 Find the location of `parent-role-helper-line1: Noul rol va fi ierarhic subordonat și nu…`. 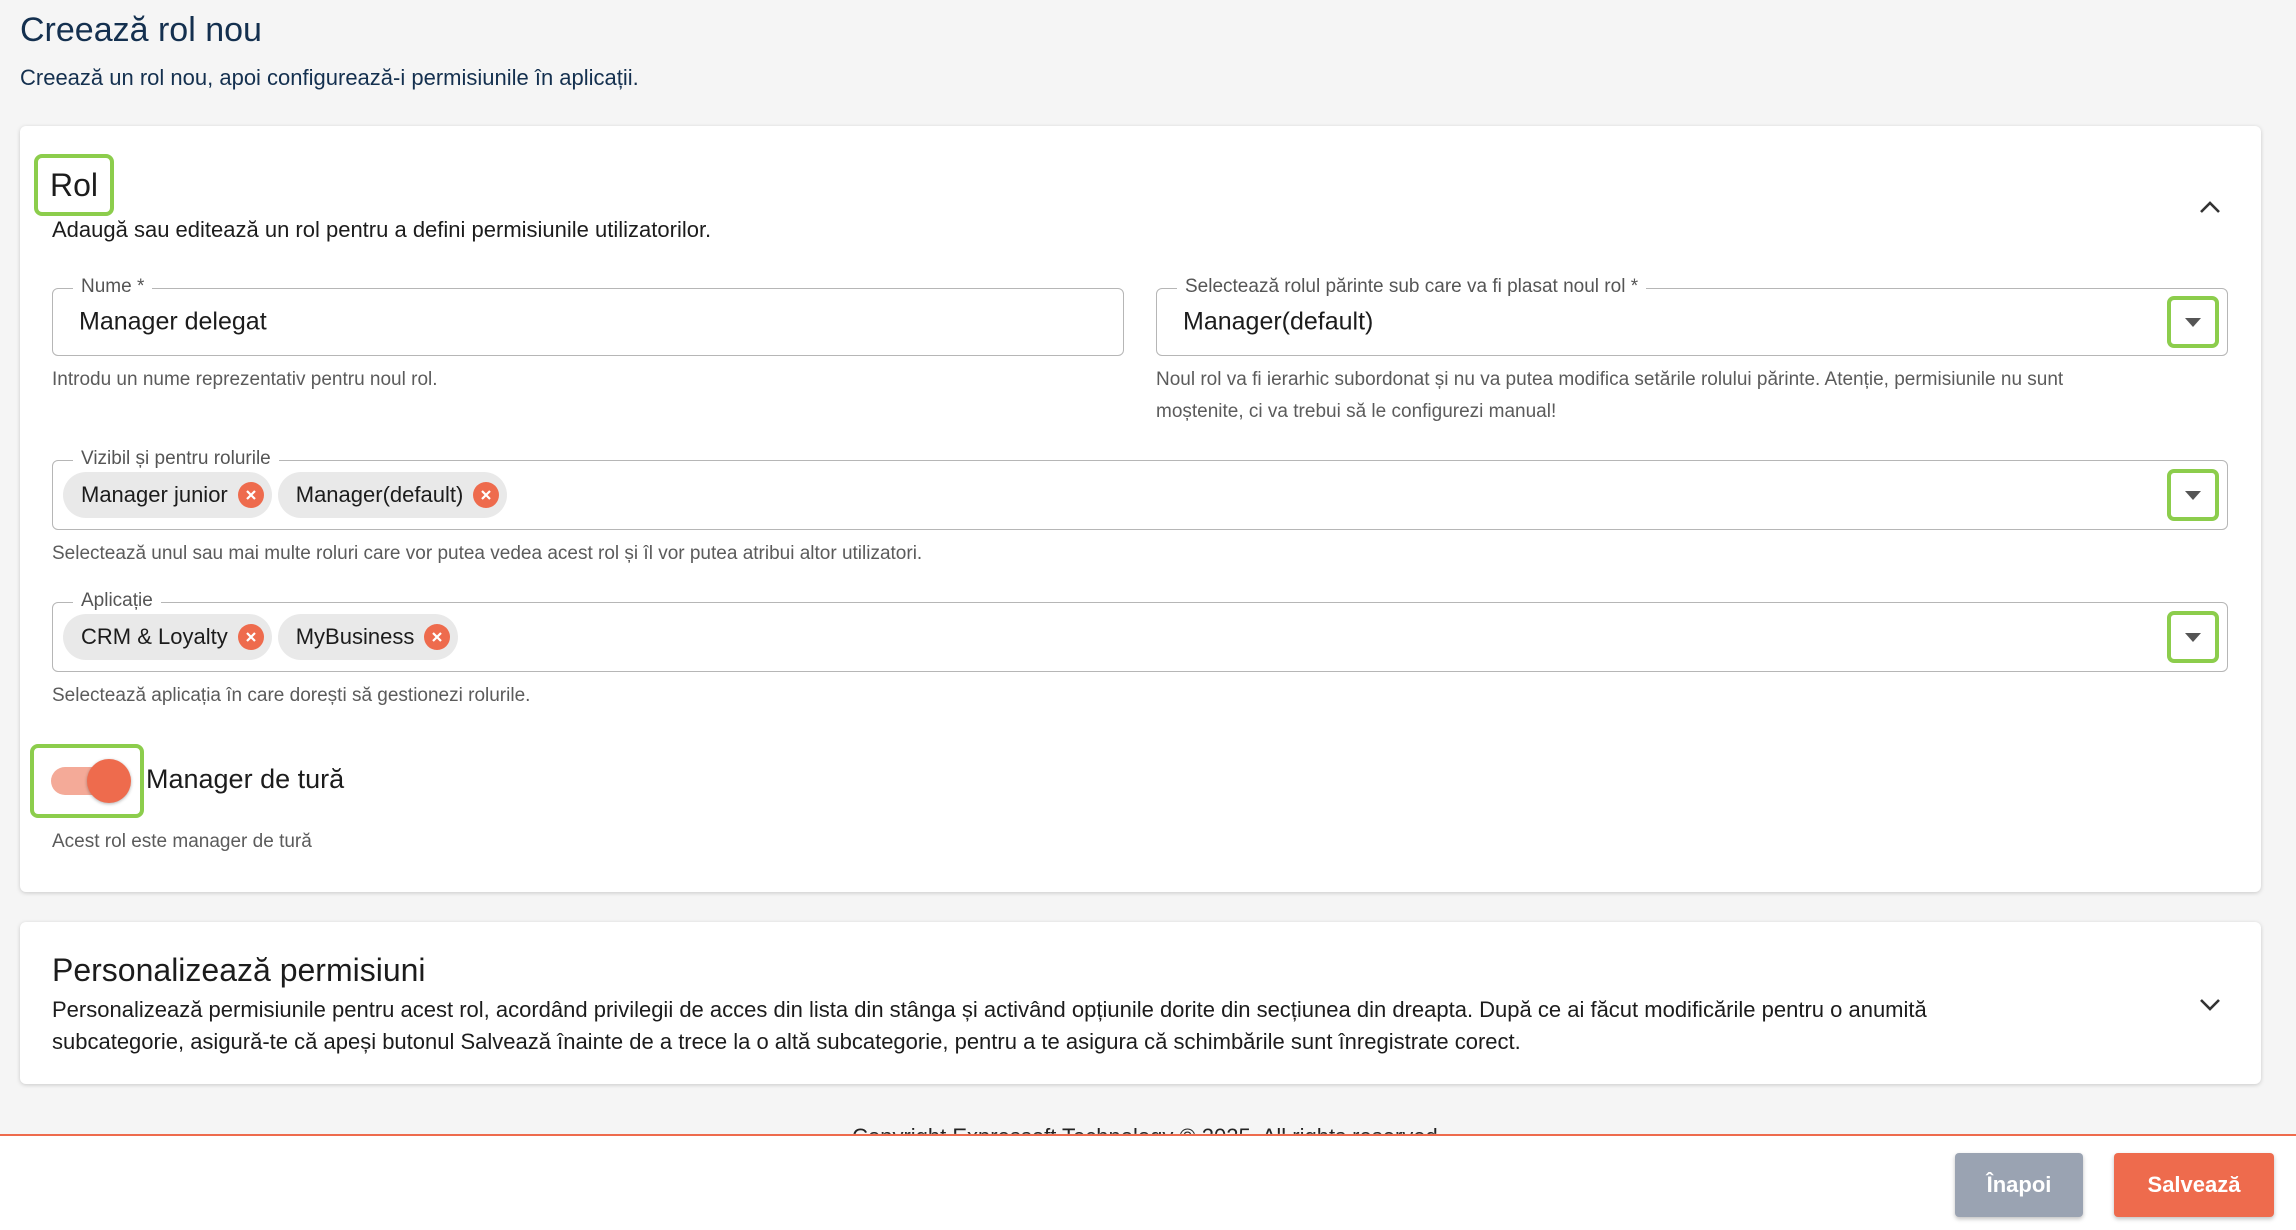

parent-role-helper-line1: Noul rol va fi ierarhic subordonat și nu… is located at coordinates (1610, 379).